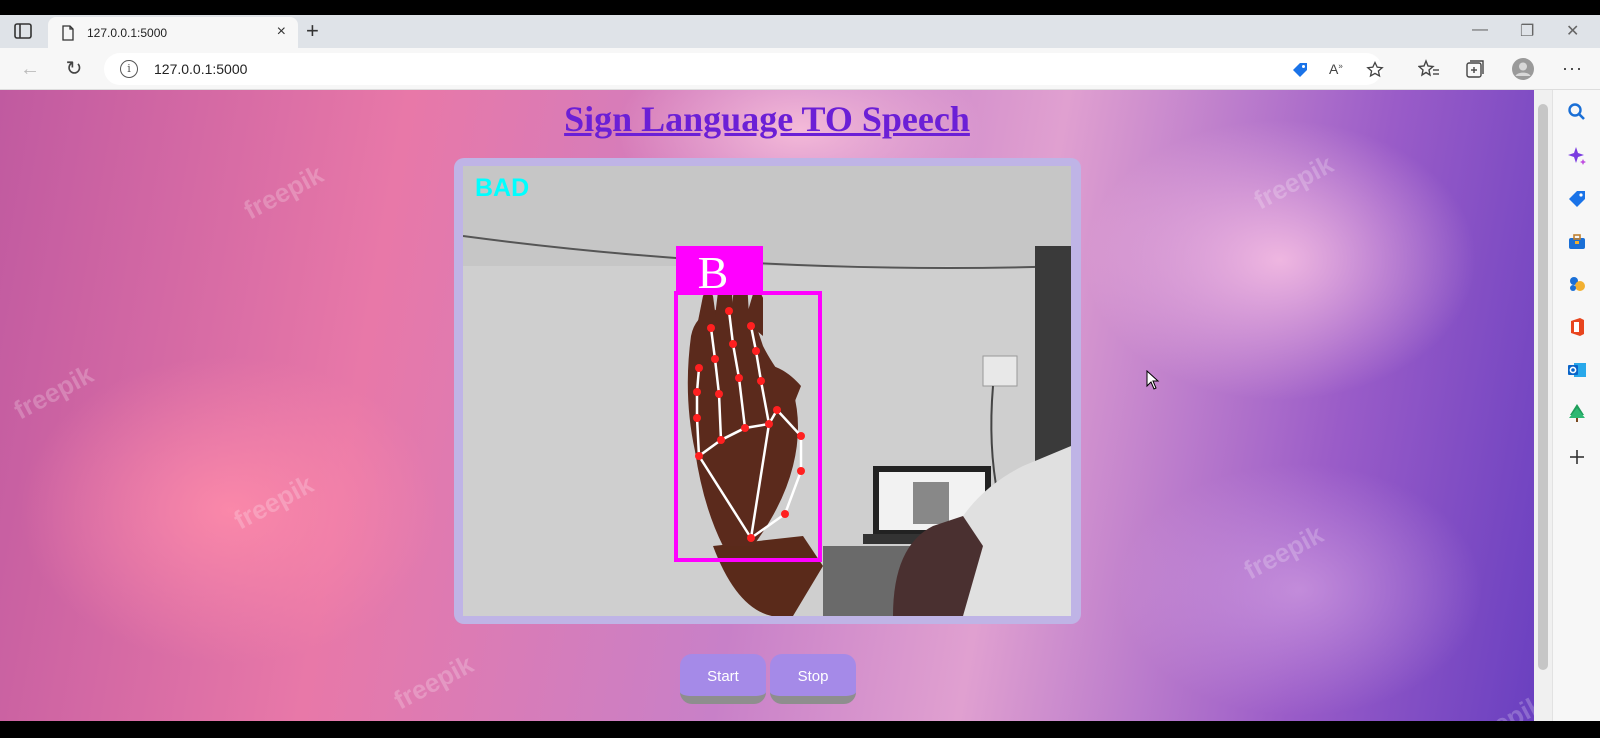 The height and width of the screenshot is (738, 1600). Describe the element at coordinates (23, 31) in the screenshot. I see `tab-actions-icon` at that location.